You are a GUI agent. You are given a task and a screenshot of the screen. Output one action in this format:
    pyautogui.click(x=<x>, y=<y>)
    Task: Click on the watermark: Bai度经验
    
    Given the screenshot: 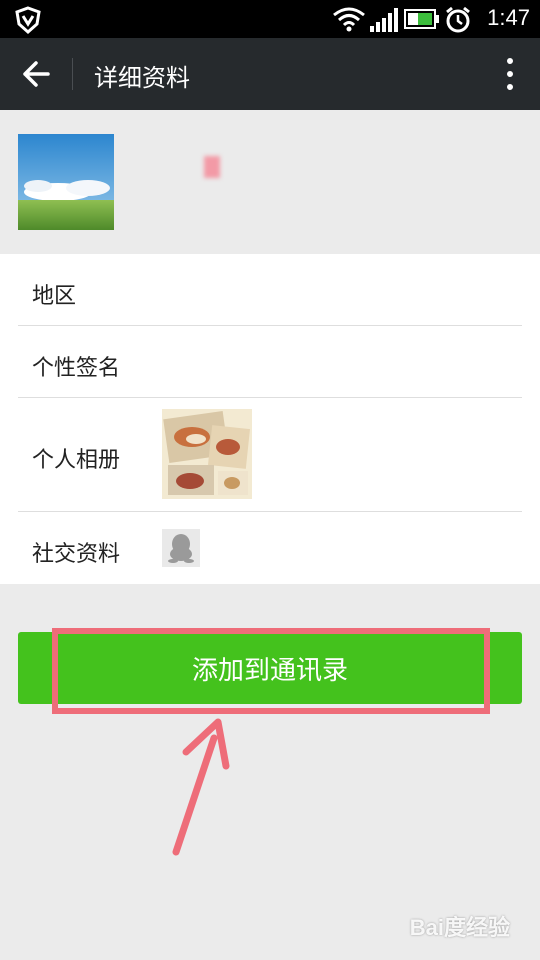 What is the action you would take?
    pyautogui.click(x=459, y=927)
    